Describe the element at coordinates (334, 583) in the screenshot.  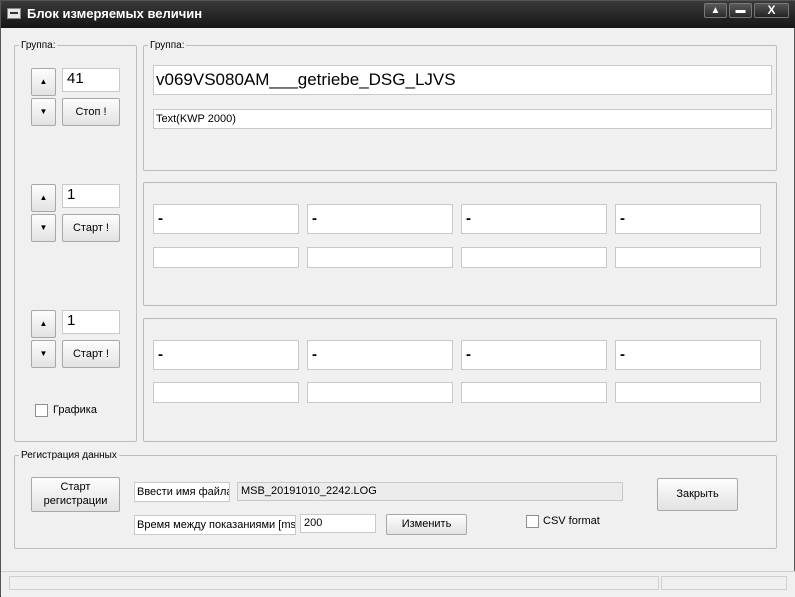
I see `status-segment-left` at that location.